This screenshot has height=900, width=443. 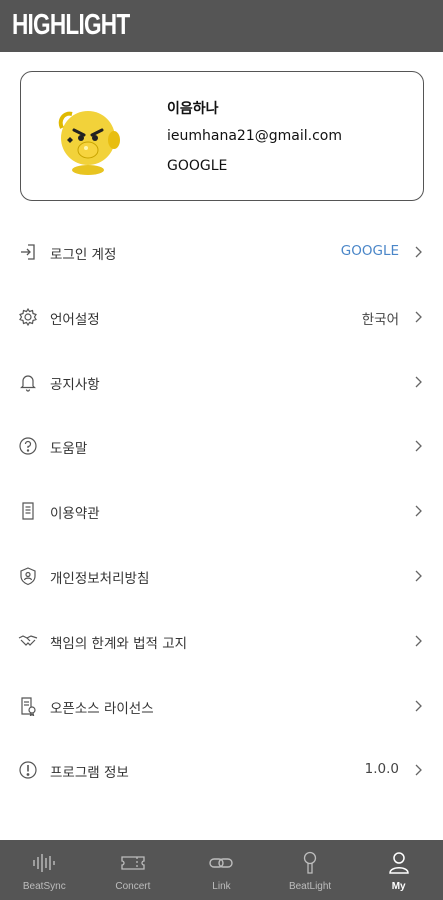 I want to click on info-icon, so click(x=28, y=770).